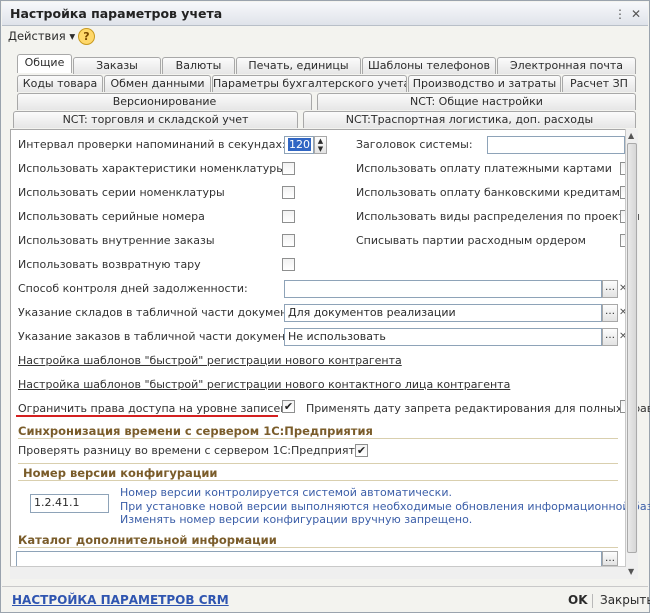 The height and width of the screenshot is (613, 650). What do you see at coordinates (164, 101) in the screenshot?
I see `tab-versioning: Версионирование` at bounding box center [164, 101].